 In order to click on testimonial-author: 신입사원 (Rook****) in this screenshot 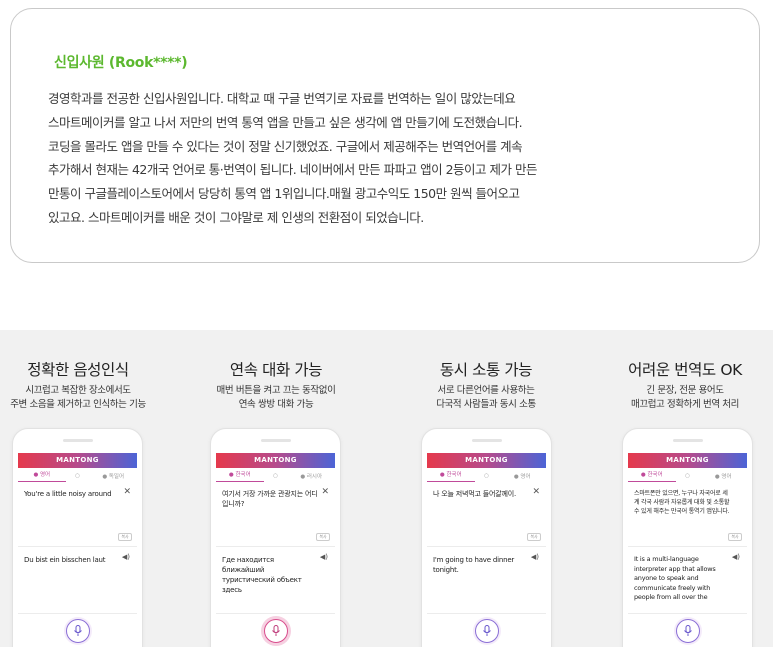, I will do `click(121, 63)`.